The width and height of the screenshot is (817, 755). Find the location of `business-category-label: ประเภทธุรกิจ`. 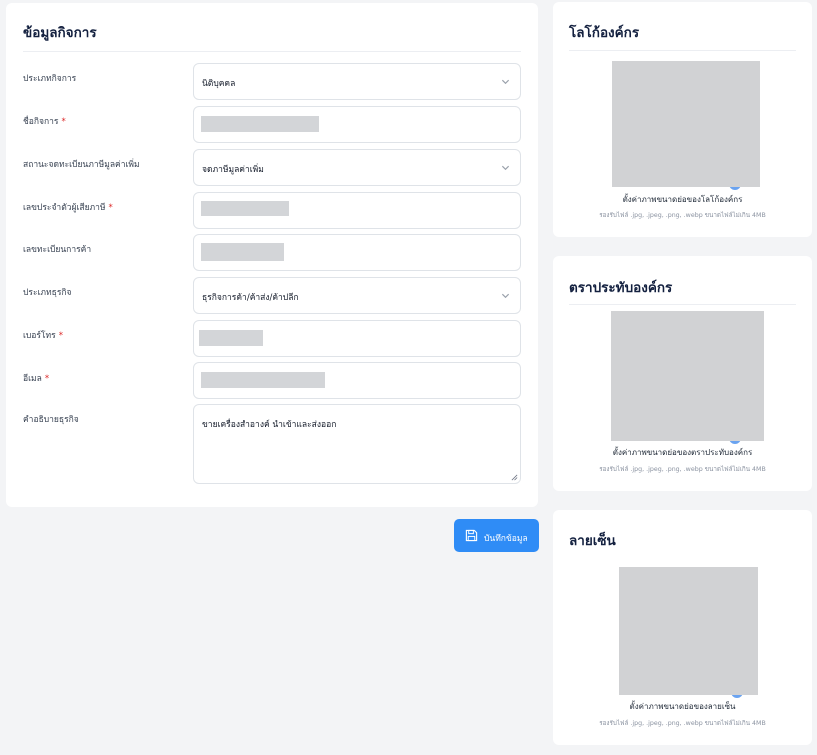

business-category-label: ประเภทธุรกิจ is located at coordinates (47, 293).